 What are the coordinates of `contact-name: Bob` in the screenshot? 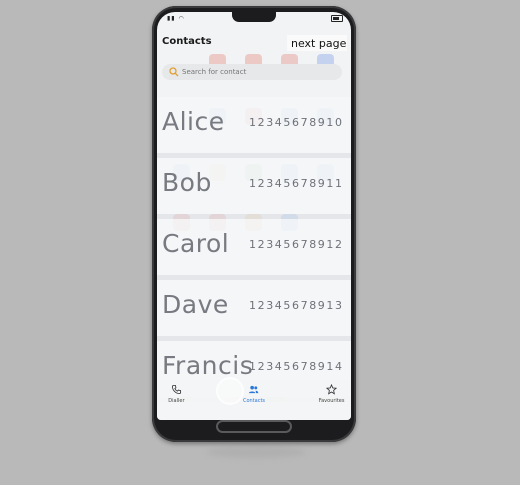 It's located at (187, 182).